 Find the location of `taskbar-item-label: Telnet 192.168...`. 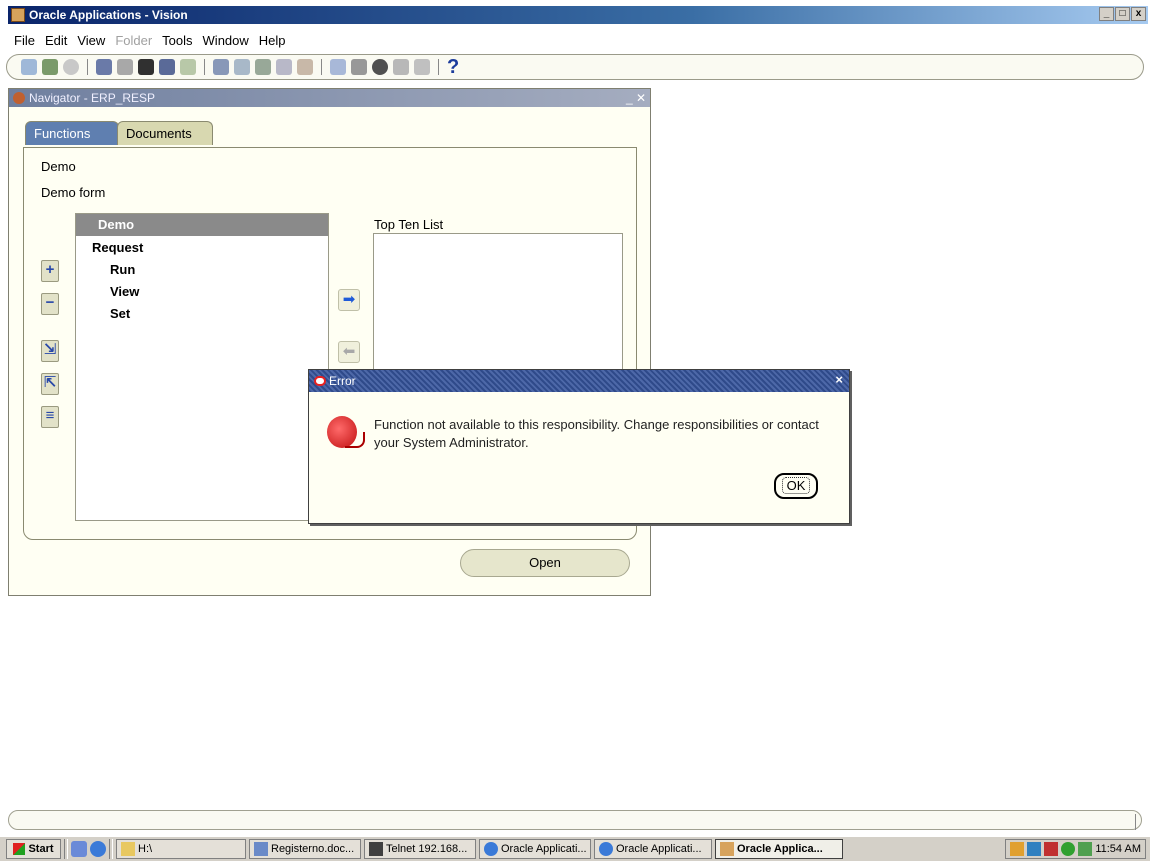

taskbar-item-label: Telnet 192.168... is located at coordinates (427, 849).